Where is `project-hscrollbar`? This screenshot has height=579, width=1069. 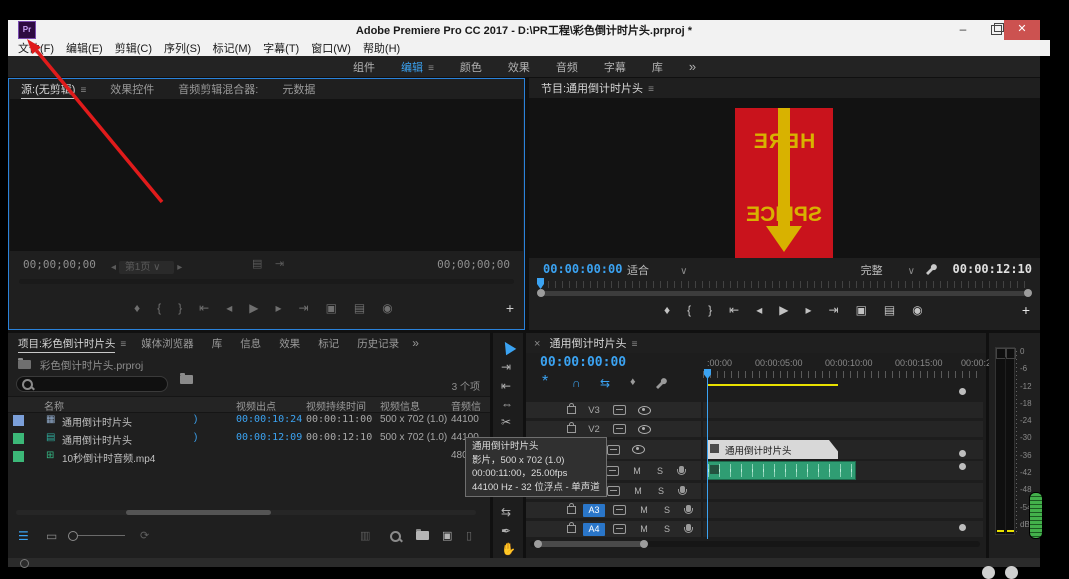
project-hscrollbar is located at coordinates (246, 512).